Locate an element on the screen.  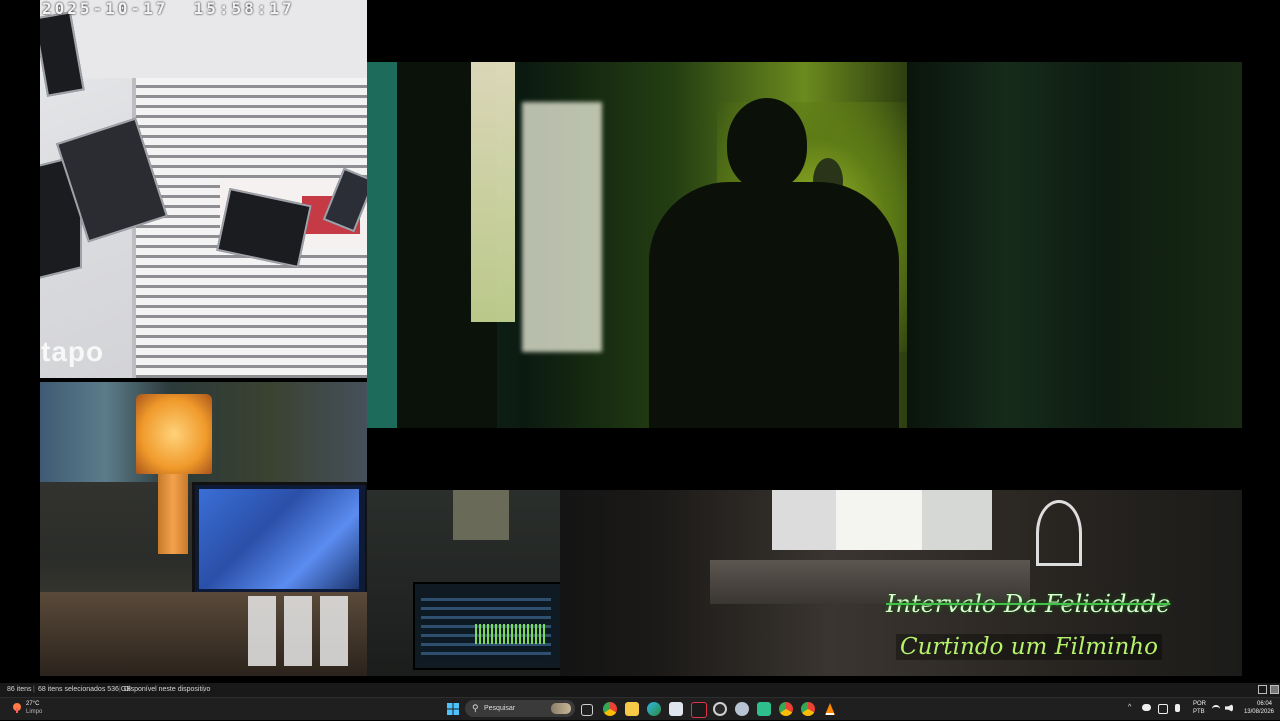
chrome-profile-icon is located at coordinates (786, 709).